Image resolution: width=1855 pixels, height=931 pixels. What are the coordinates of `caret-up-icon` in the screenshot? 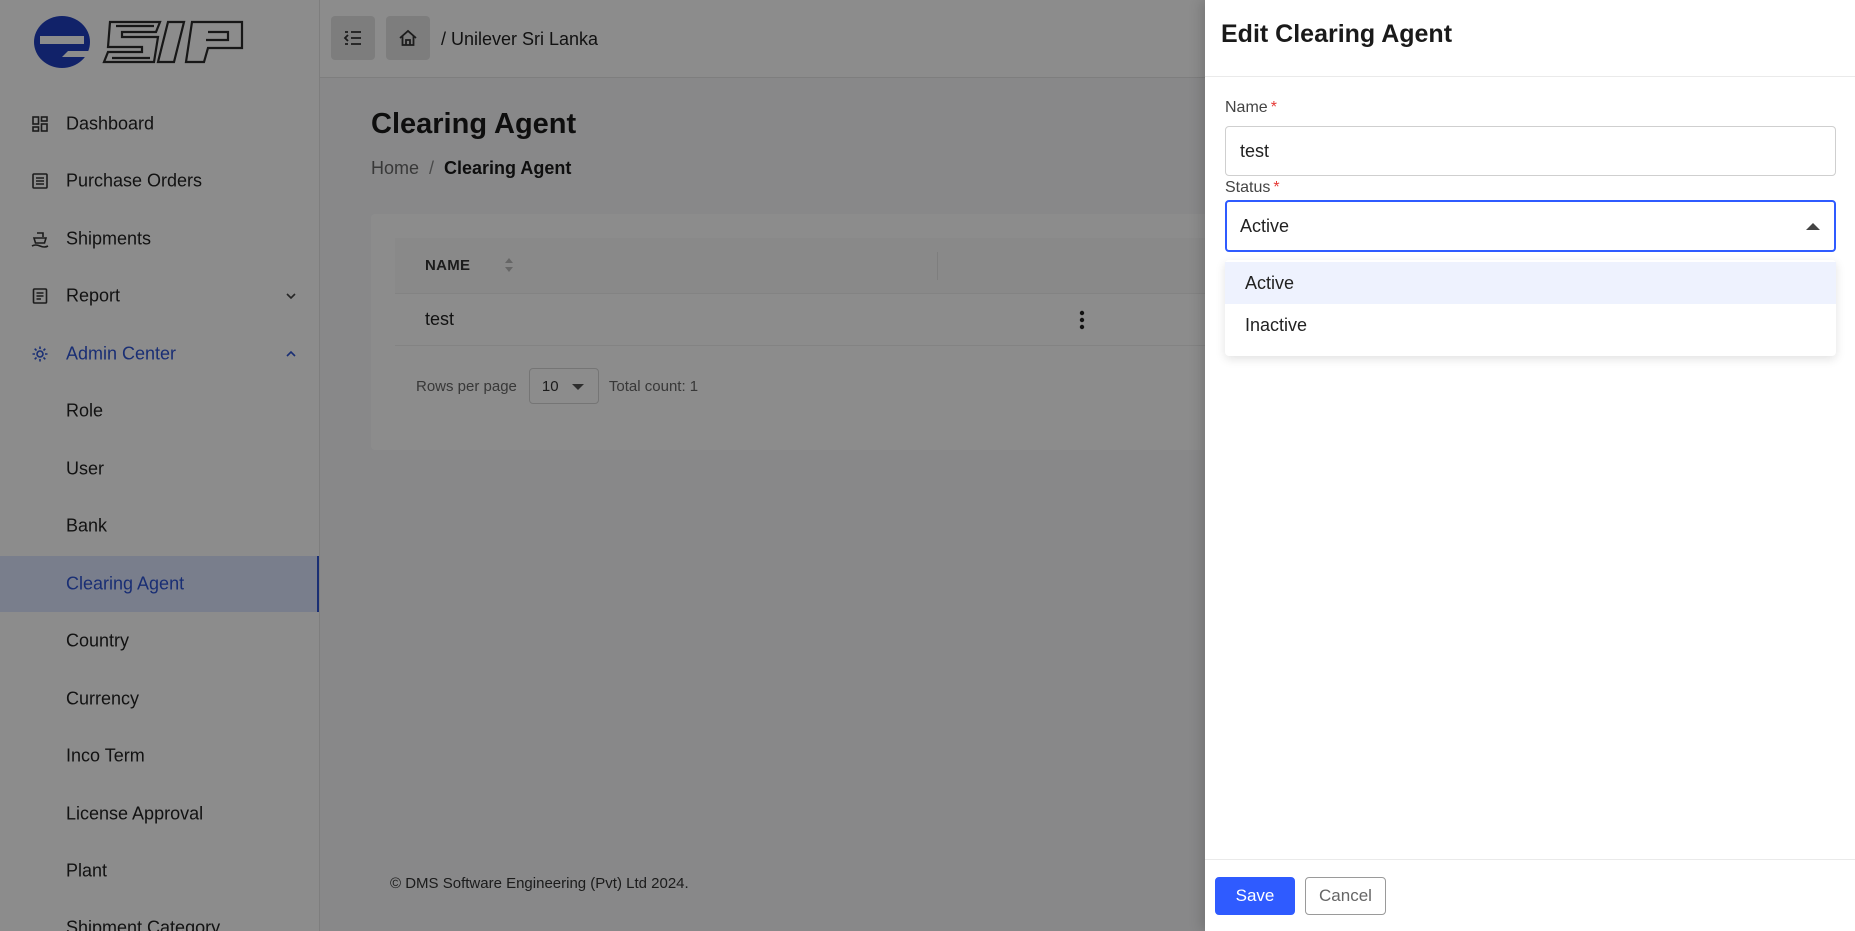 It's located at (1813, 226).